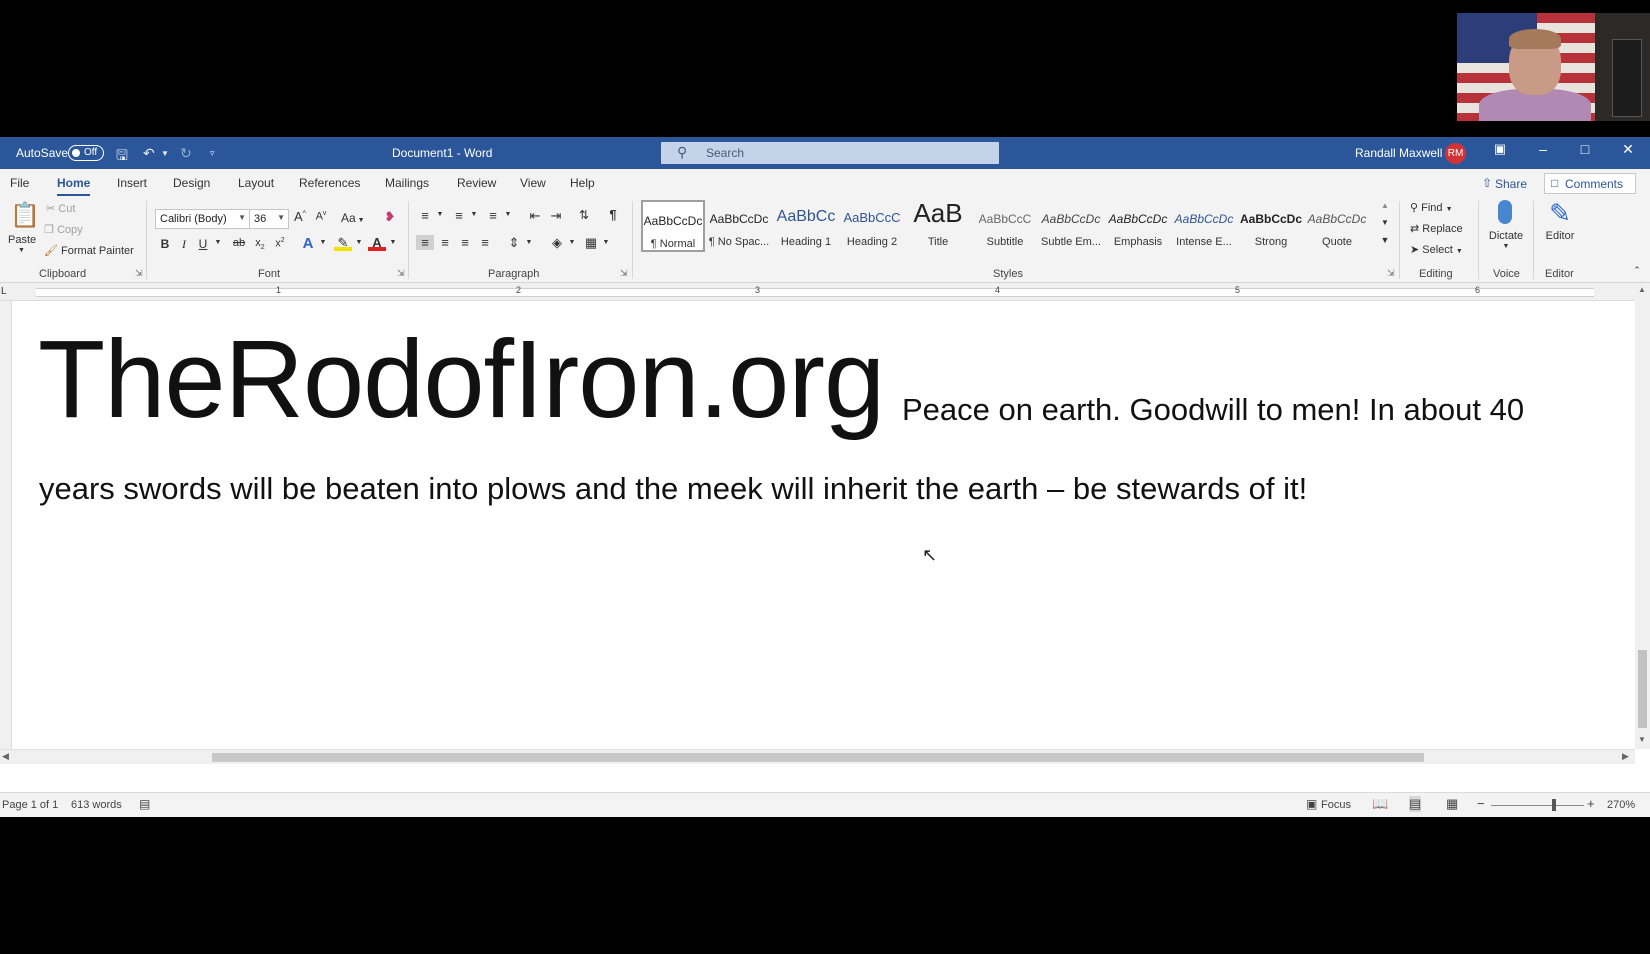 The width and height of the screenshot is (1650, 954). What do you see at coordinates (556, 216) in the screenshot?
I see `increase-indent-icon: ⇥` at bounding box center [556, 216].